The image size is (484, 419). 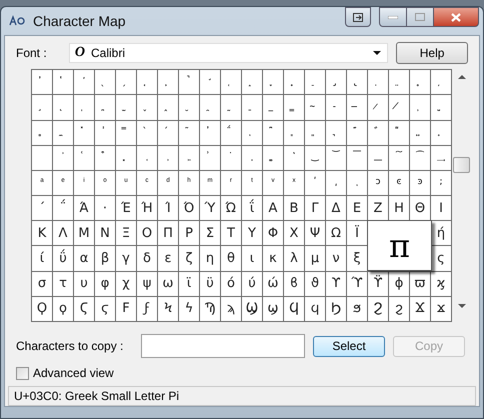 What do you see at coordinates (273, 208) in the screenshot?
I see `character-cell: Α` at bounding box center [273, 208].